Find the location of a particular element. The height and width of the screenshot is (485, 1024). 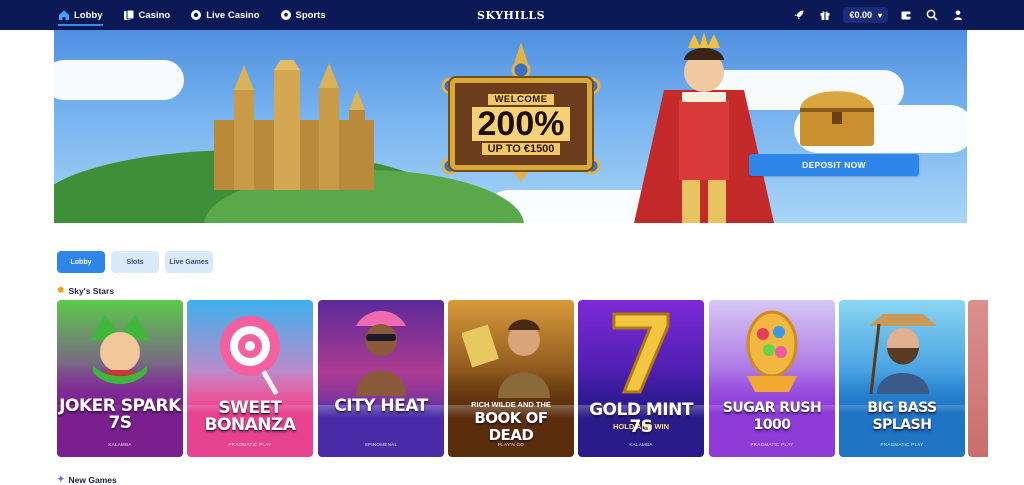

nav-item-label: Casino is located at coordinates (154, 15).